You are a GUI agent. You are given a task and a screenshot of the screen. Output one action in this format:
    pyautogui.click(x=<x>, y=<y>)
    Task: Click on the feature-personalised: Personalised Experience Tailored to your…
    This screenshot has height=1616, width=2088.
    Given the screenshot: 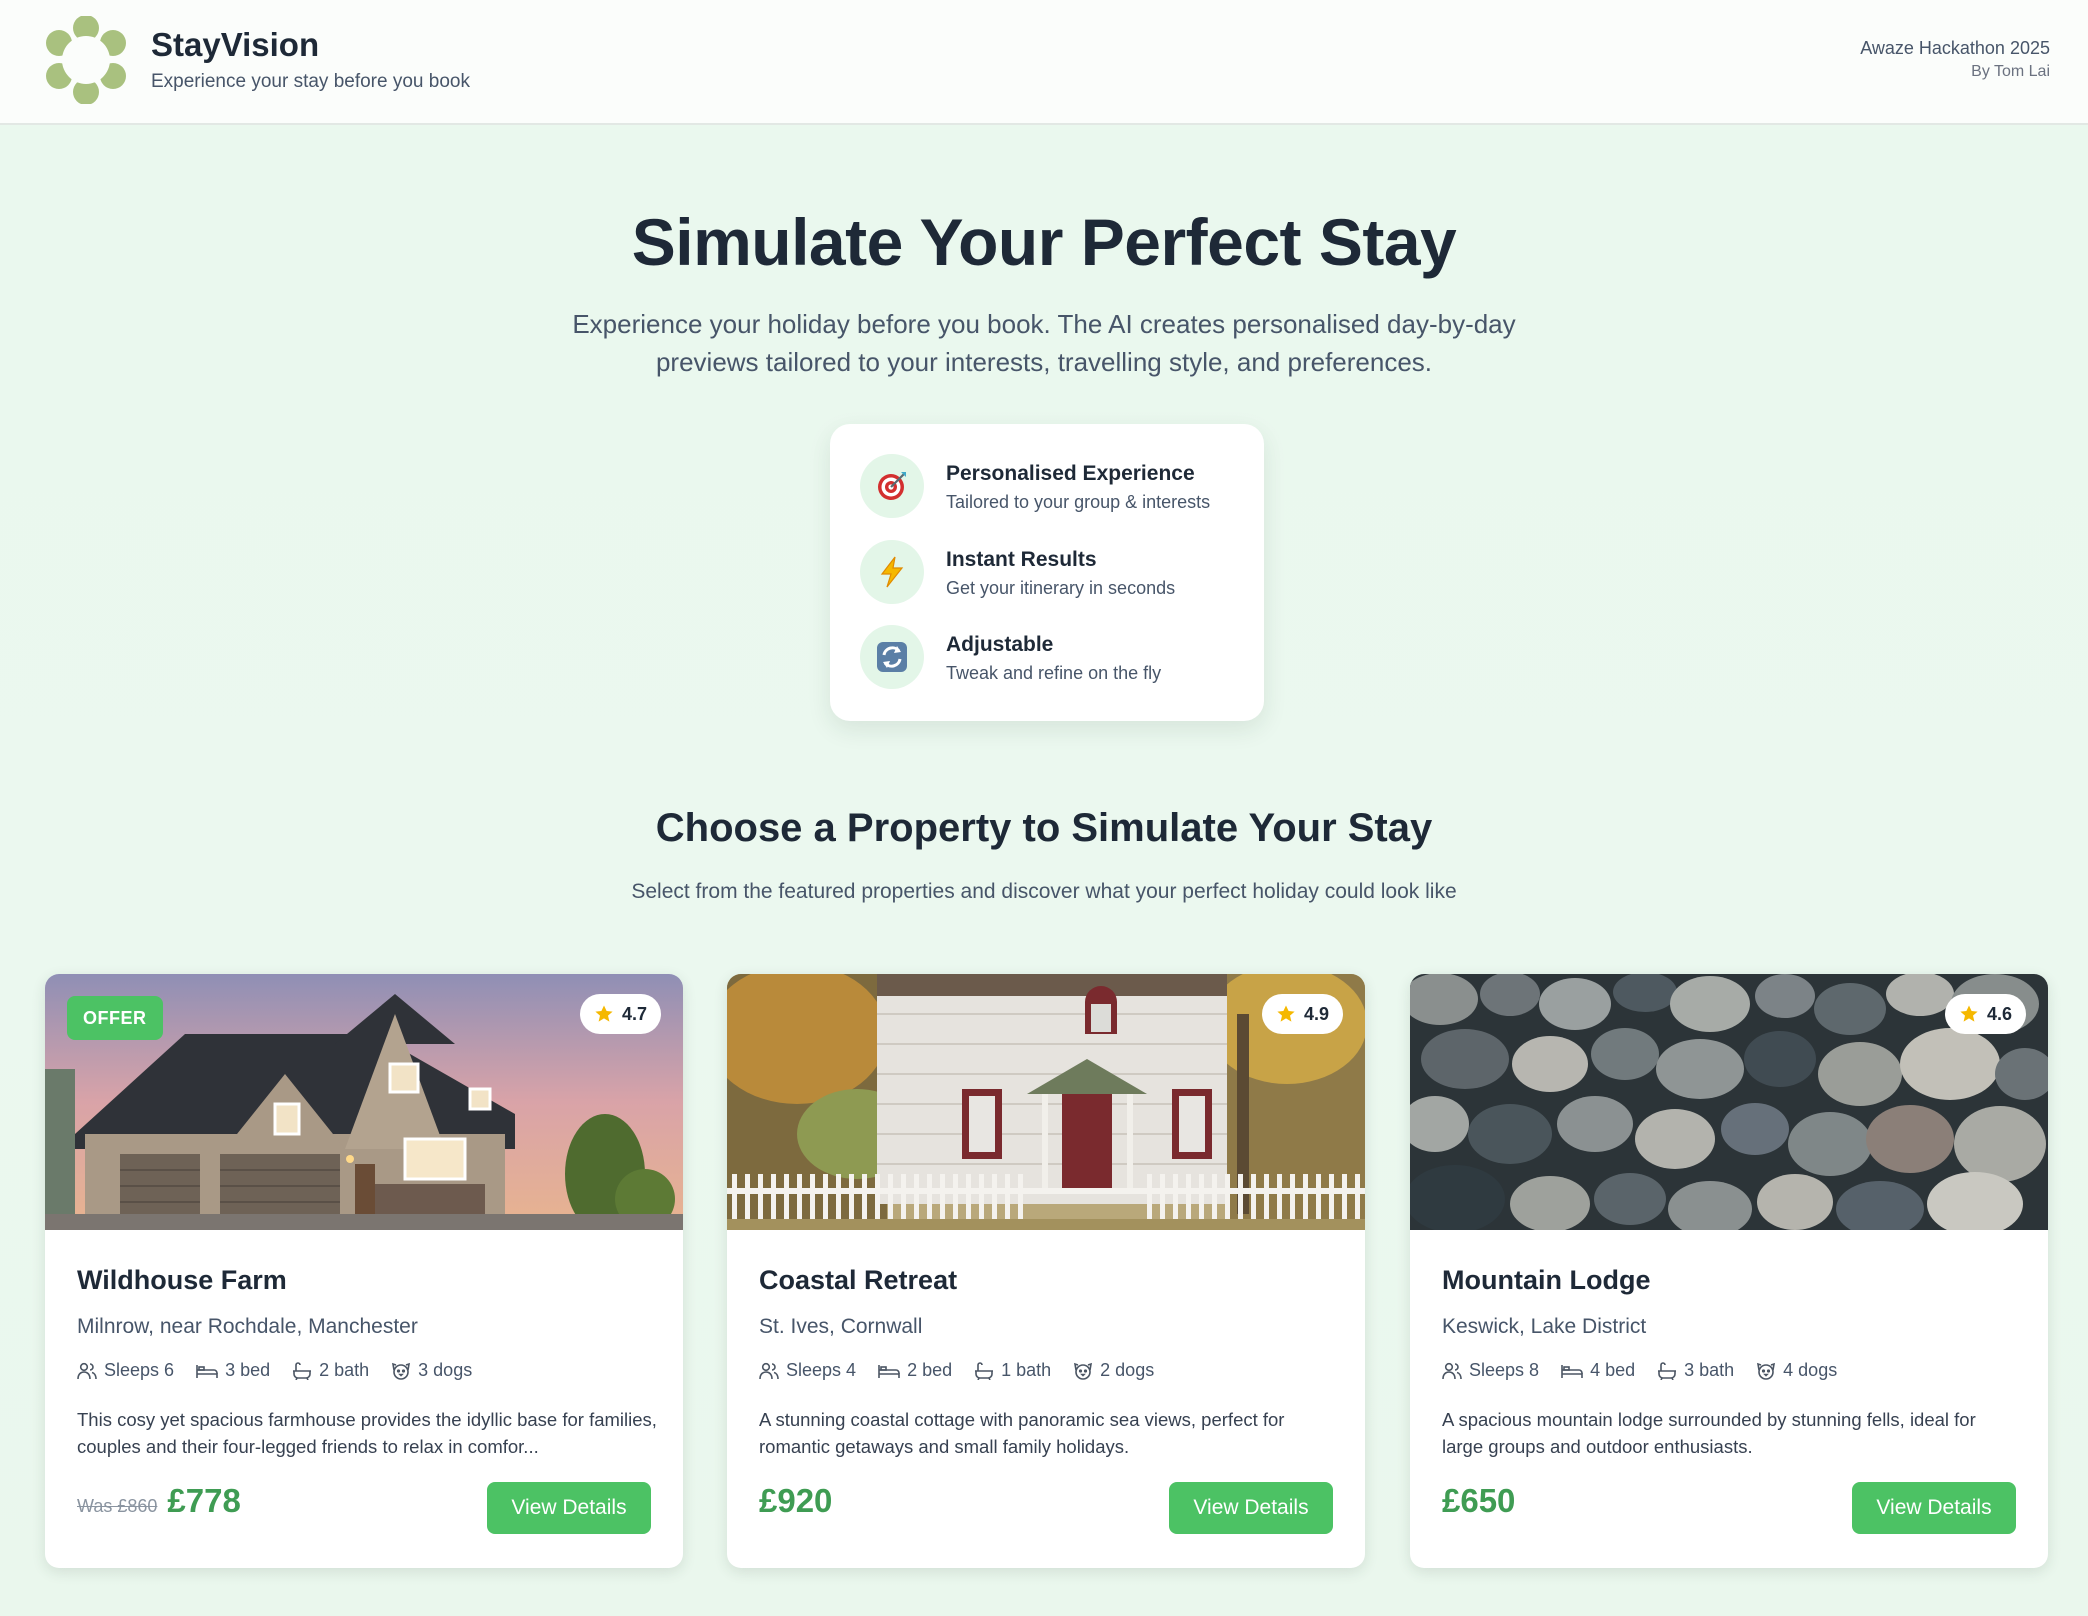 What is the action you would take?
    pyautogui.click(x=1055, y=487)
    